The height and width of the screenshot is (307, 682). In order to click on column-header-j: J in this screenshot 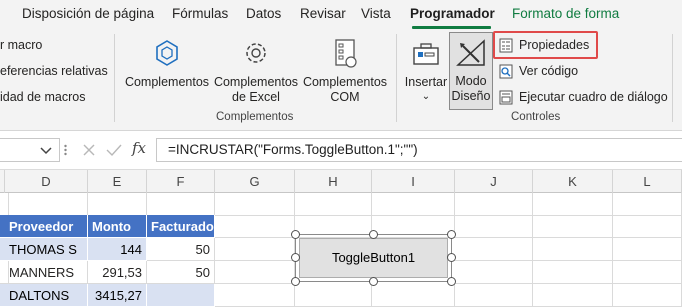, I will do `click(494, 181)`.